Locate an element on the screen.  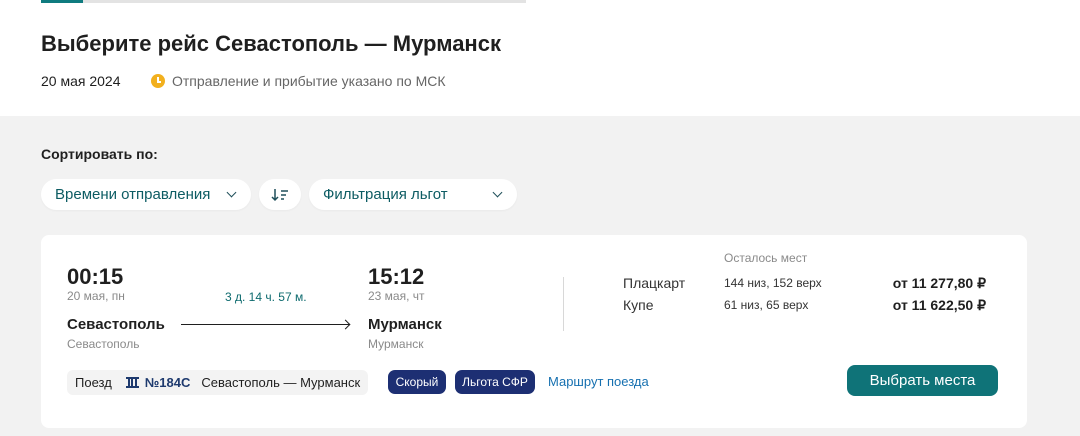
train-route: Севастополь — Мурманск is located at coordinates (281, 382).